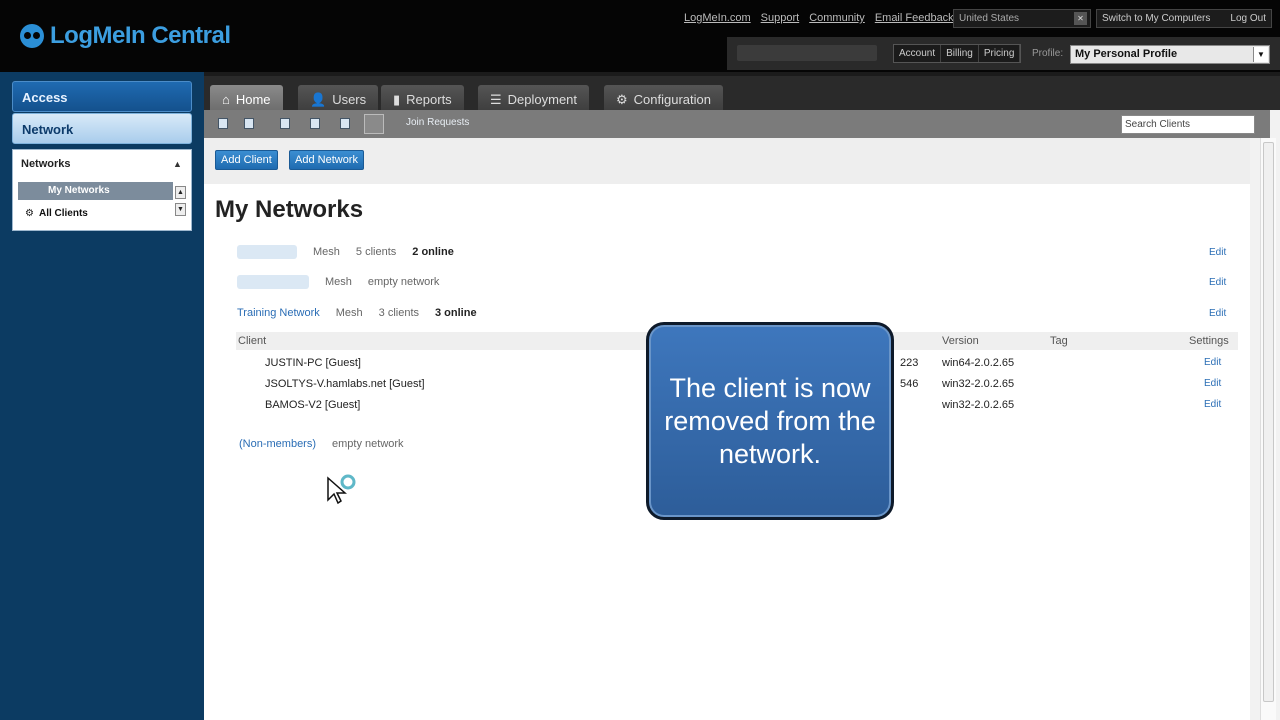  What do you see at coordinates (313, 405) in the screenshot?
I see `client-name: BAMOS-V2 [Guest]` at bounding box center [313, 405].